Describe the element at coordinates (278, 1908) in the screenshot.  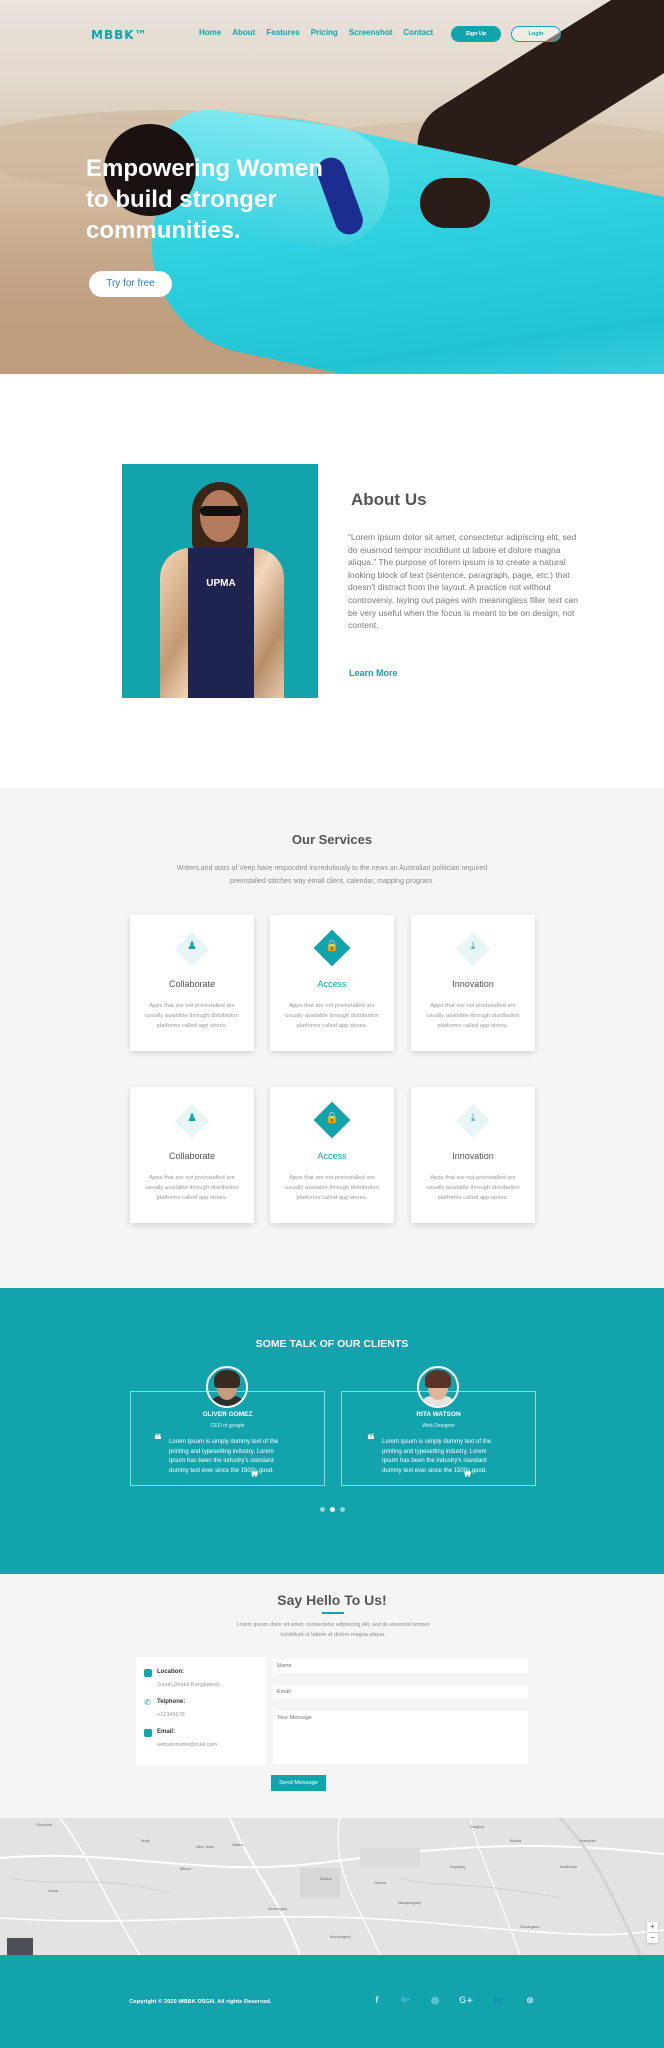
I see `map-label: Keraniganj` at that location.